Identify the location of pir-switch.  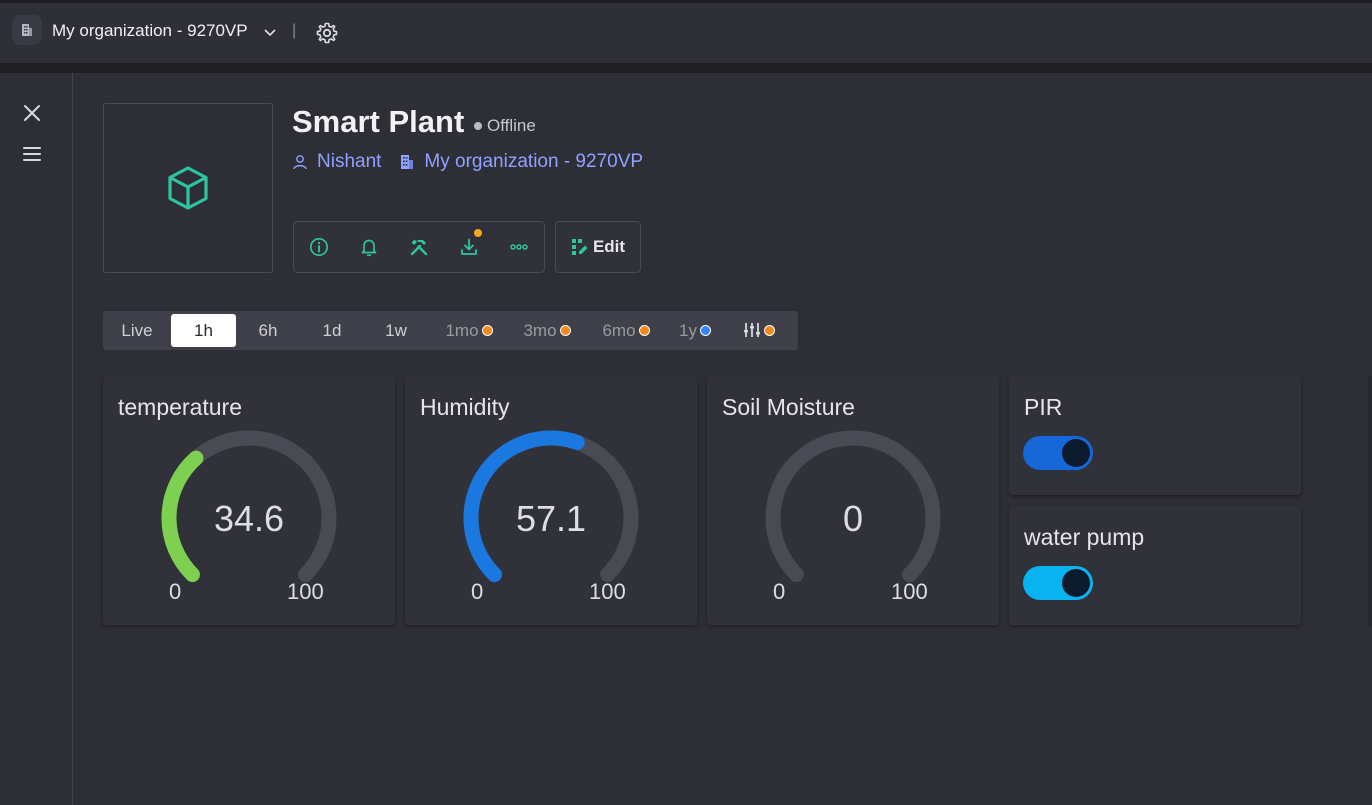
(1058, 453).